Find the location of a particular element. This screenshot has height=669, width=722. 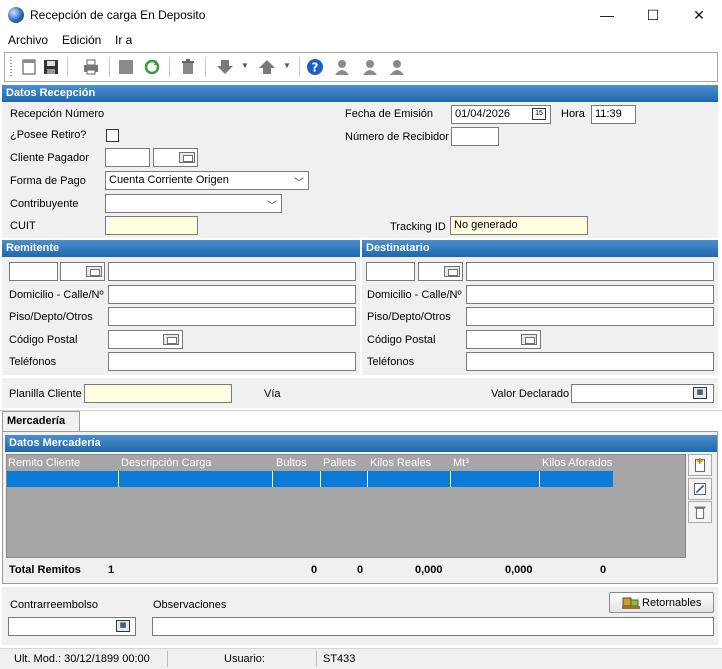

retornables-button: Retornables is located at coordinates (661, 602).